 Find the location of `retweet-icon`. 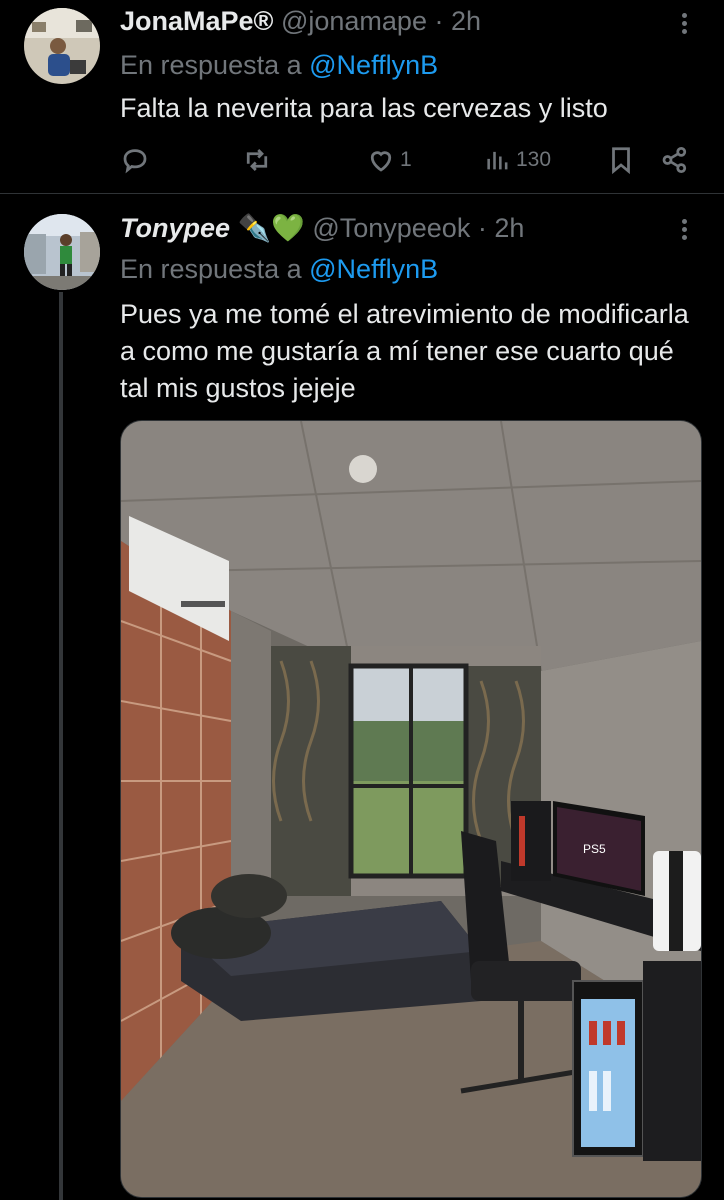

retweet-icon is located at coordinates (257, 160).